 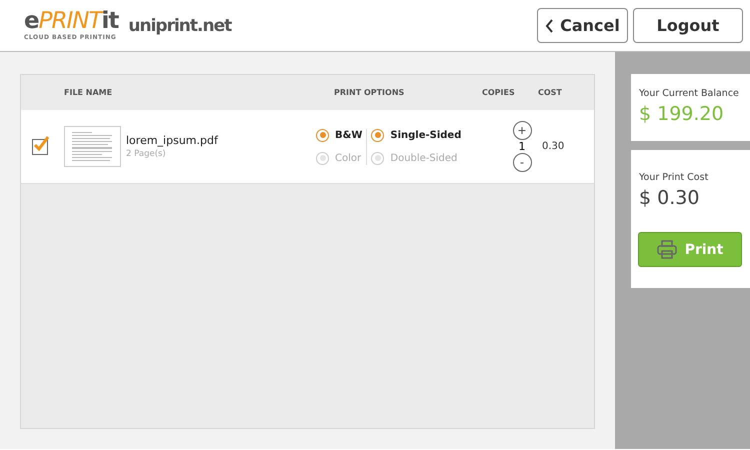 What do you see at coordinates (498, 92) in the screenshot?
I see `column-header: COPIES` at bounding box center [498, 92].